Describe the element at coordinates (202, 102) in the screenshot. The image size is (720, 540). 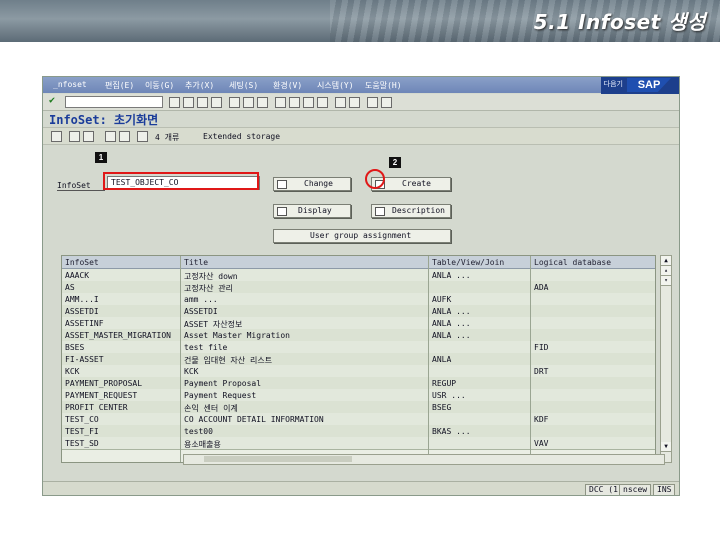
I see `exit-icon` at that location.